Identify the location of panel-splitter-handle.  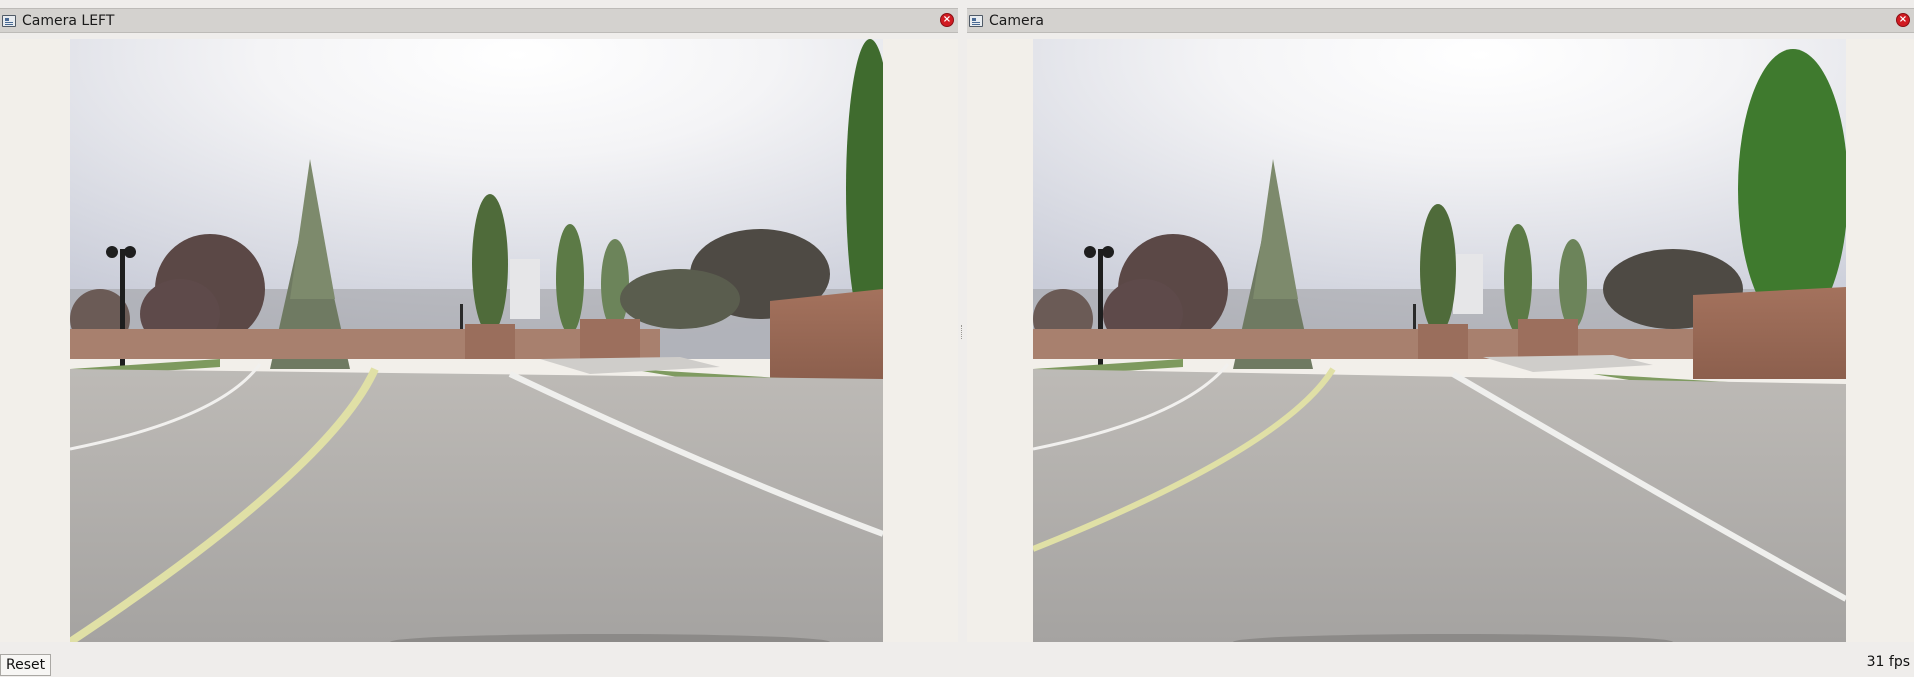
(962, 332).